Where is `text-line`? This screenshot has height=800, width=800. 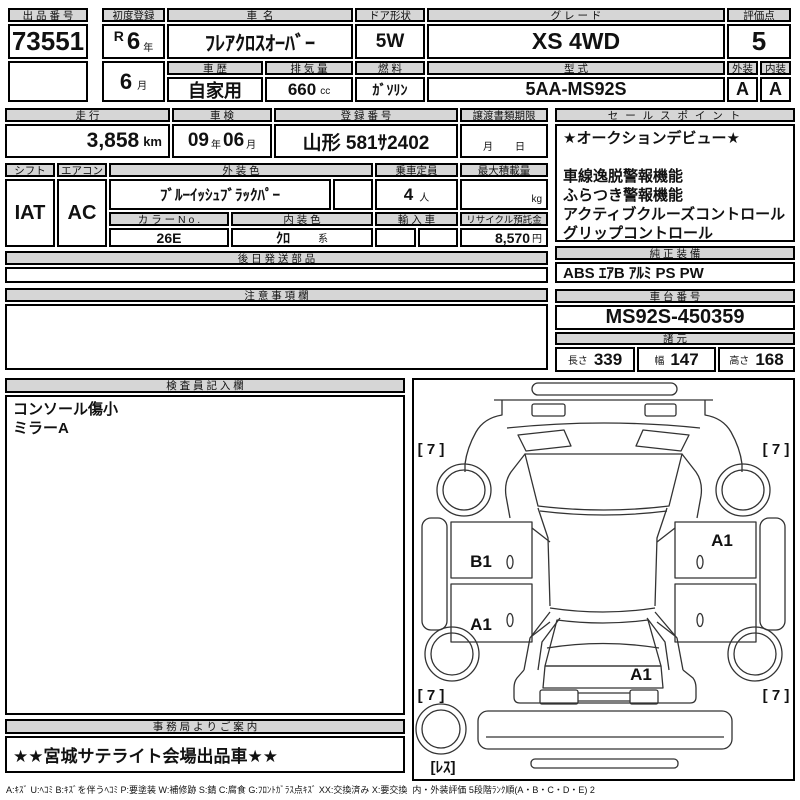
text-line is located at coordinates (675, 157).